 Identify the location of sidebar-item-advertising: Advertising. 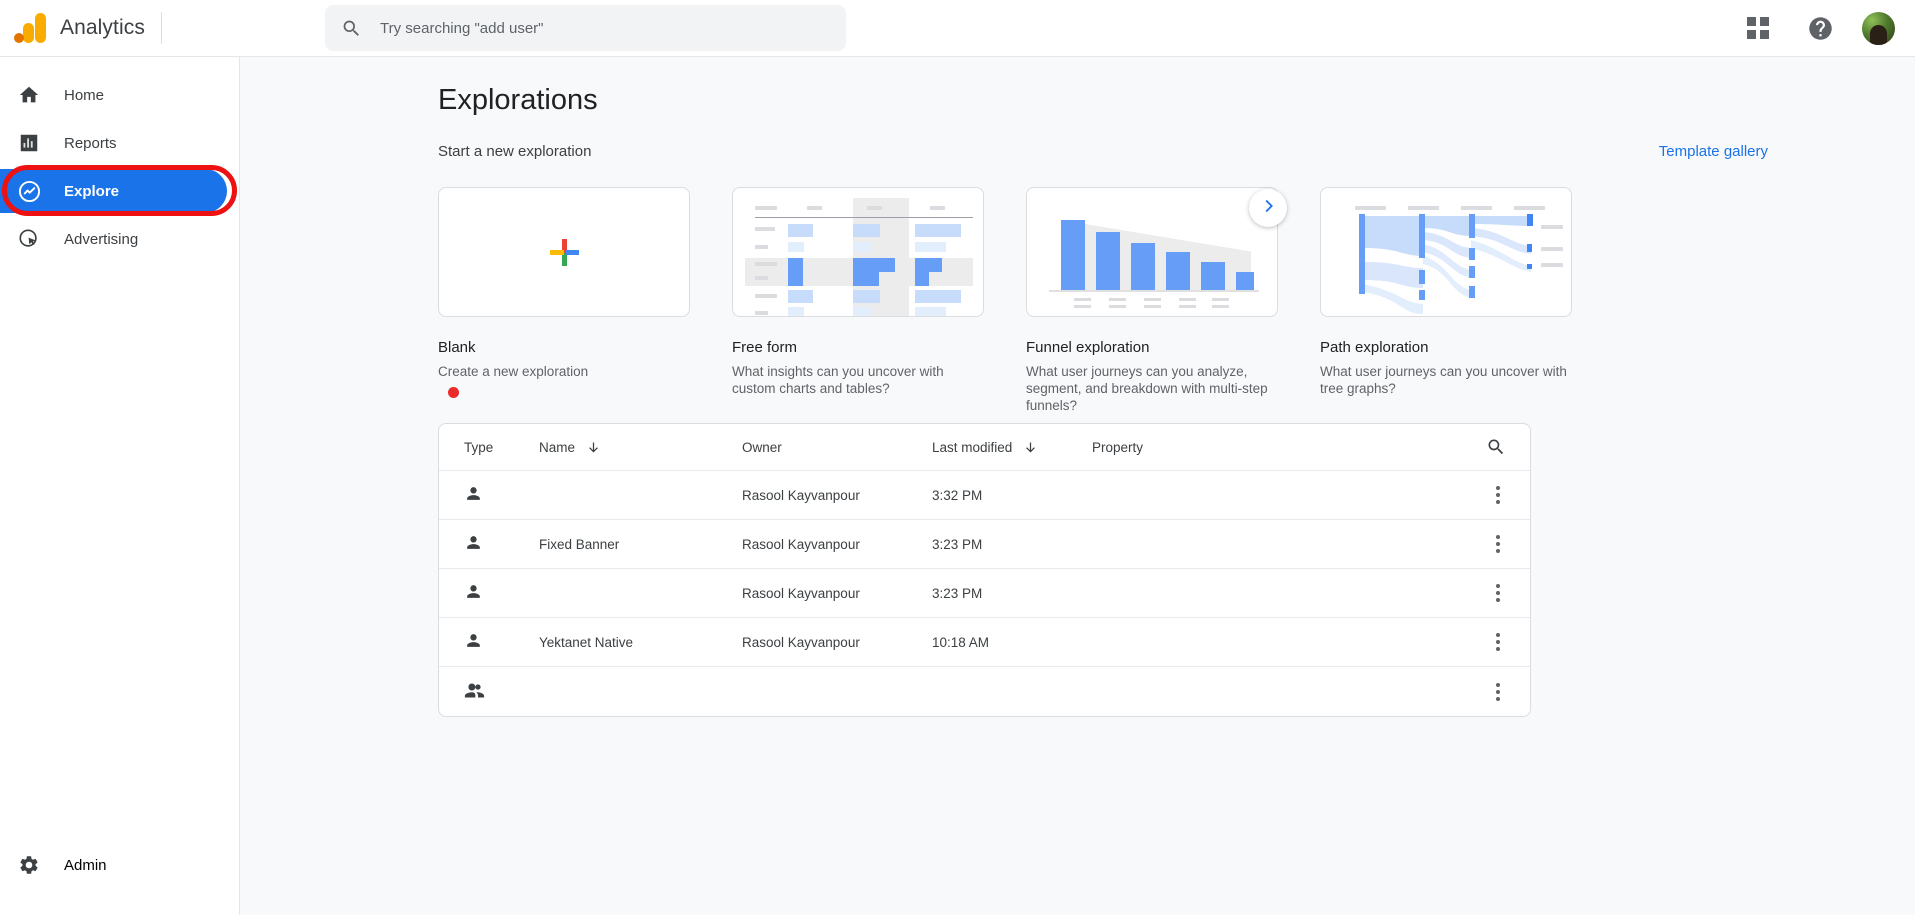
(113, 239).